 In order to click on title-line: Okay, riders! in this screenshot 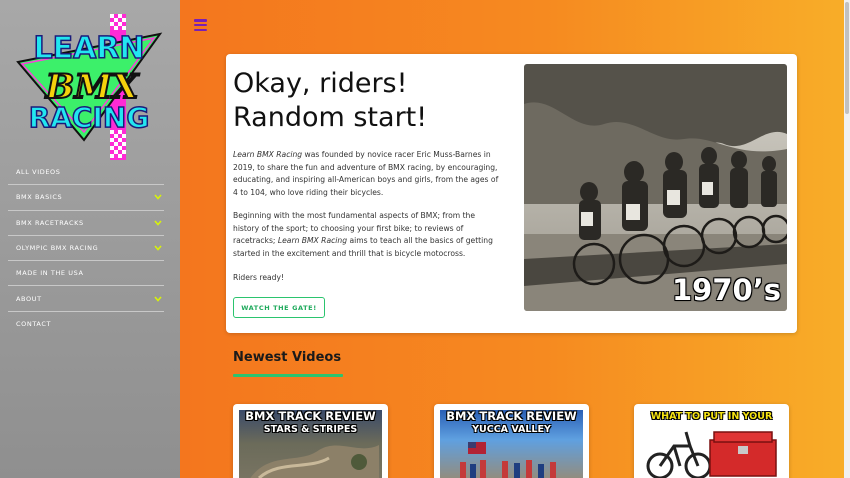, I will do `click(320, 83)`.